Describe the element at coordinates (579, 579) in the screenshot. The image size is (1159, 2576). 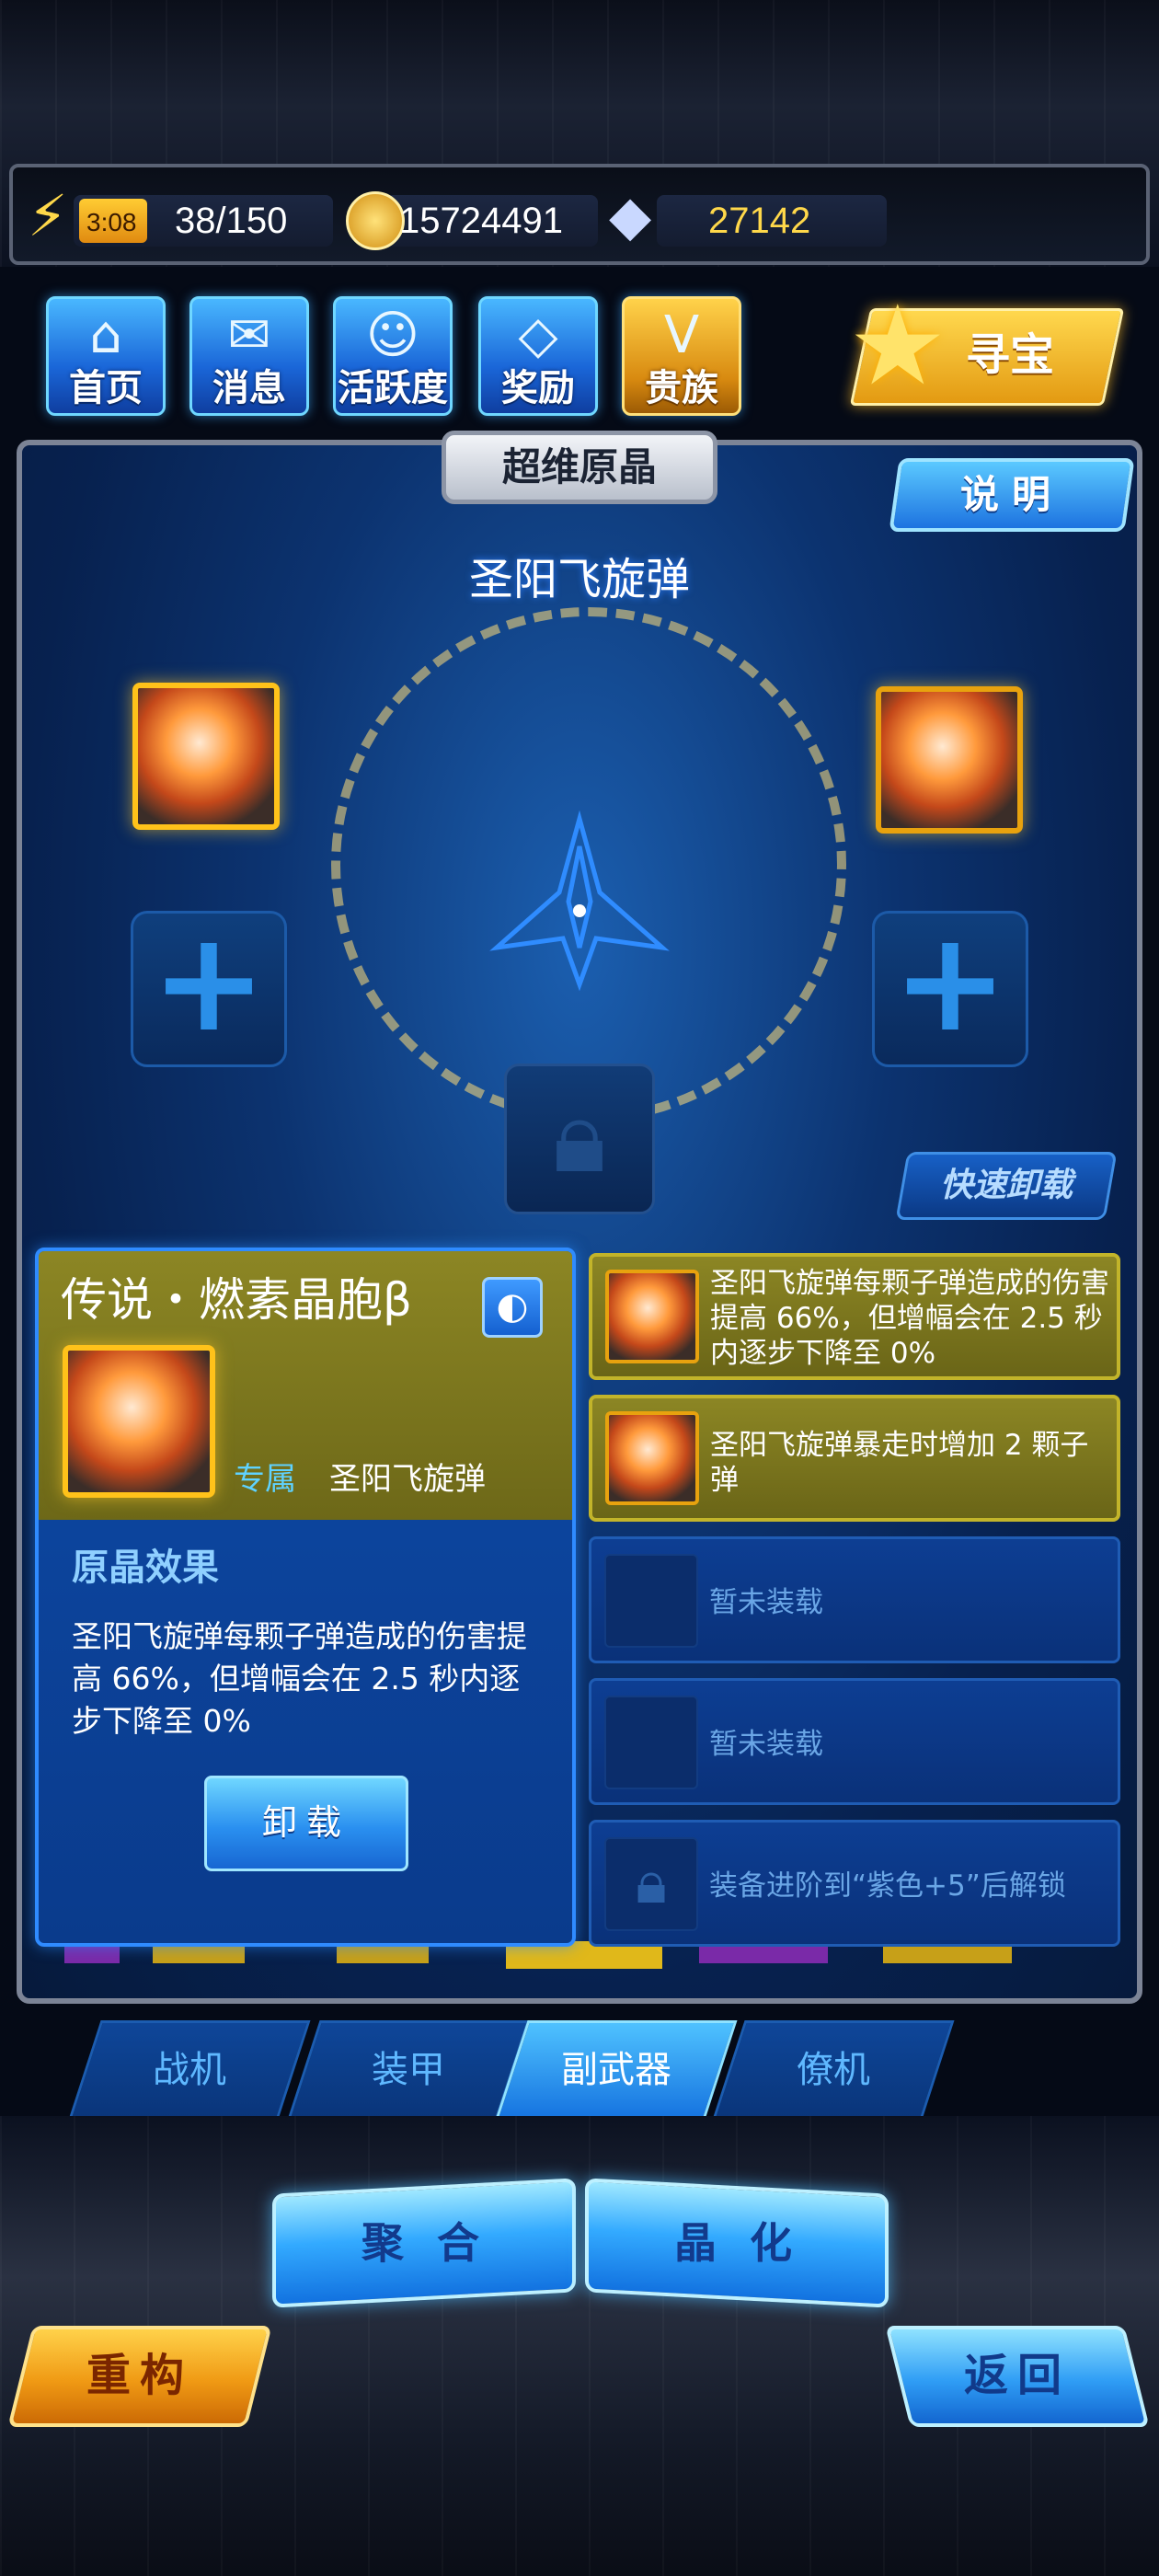
I see `weapon-name: 圣阳飞旋弹` at that location.